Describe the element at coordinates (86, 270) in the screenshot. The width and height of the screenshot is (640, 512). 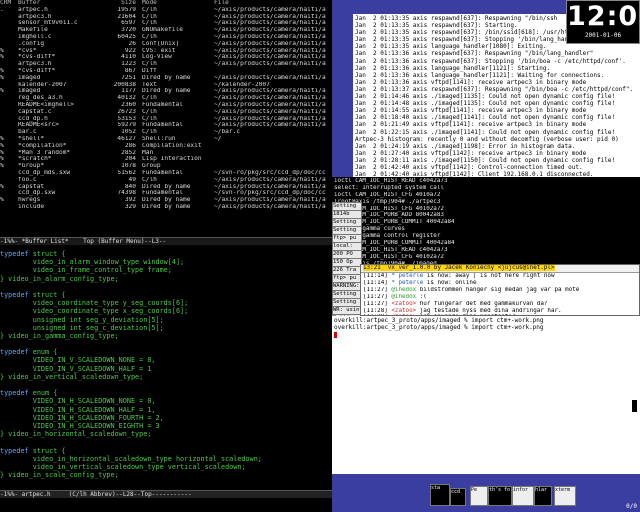
I see `code-line: video_in_frame_control_type frame;` at that location.